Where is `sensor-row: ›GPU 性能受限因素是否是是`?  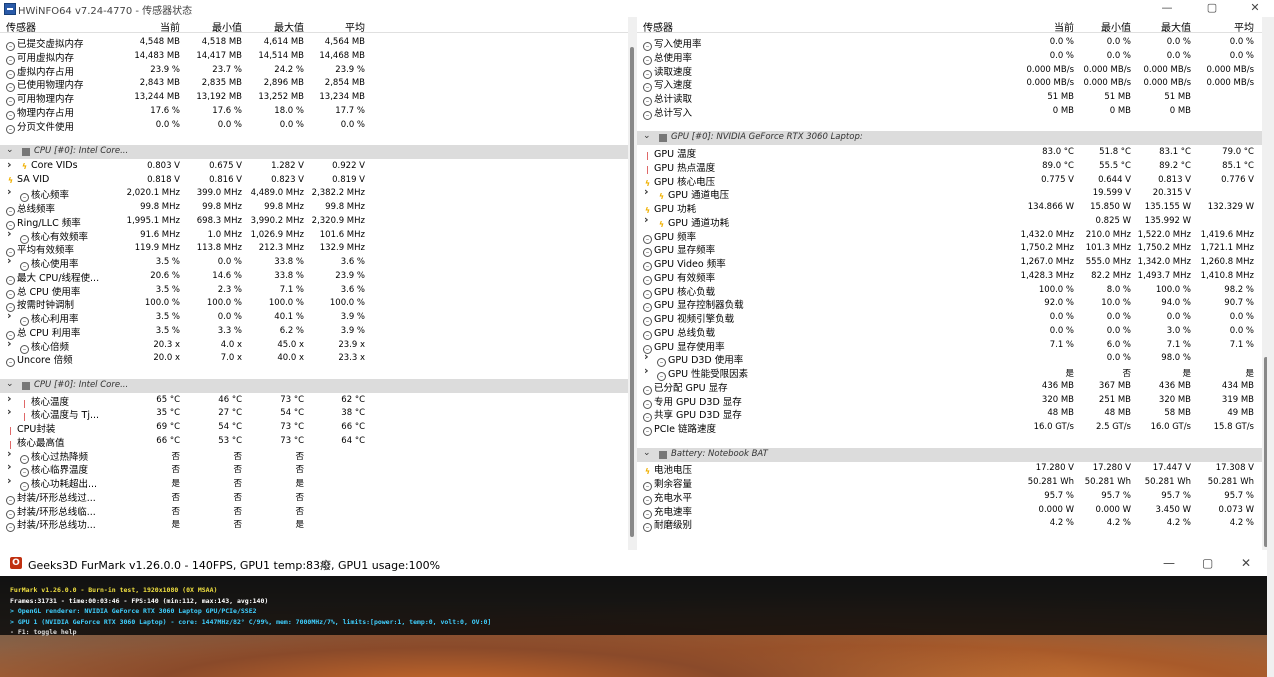
sensor-row: ›GPU 性能受限因素是否是是 is located at coordinates (952, 372).